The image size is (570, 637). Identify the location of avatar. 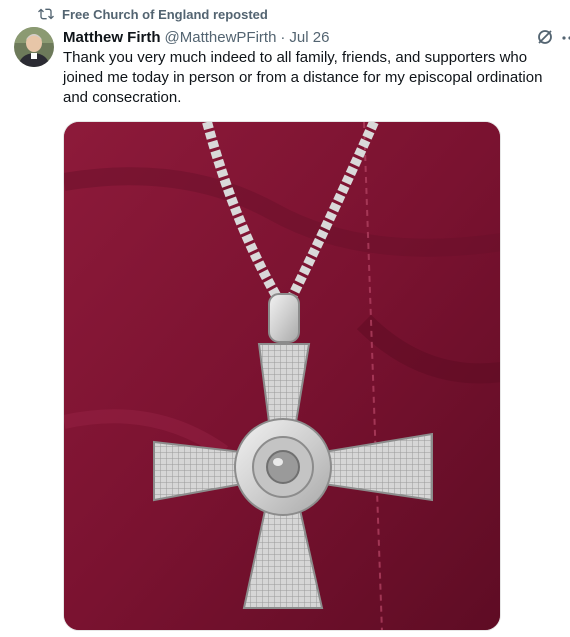
(34, 47).